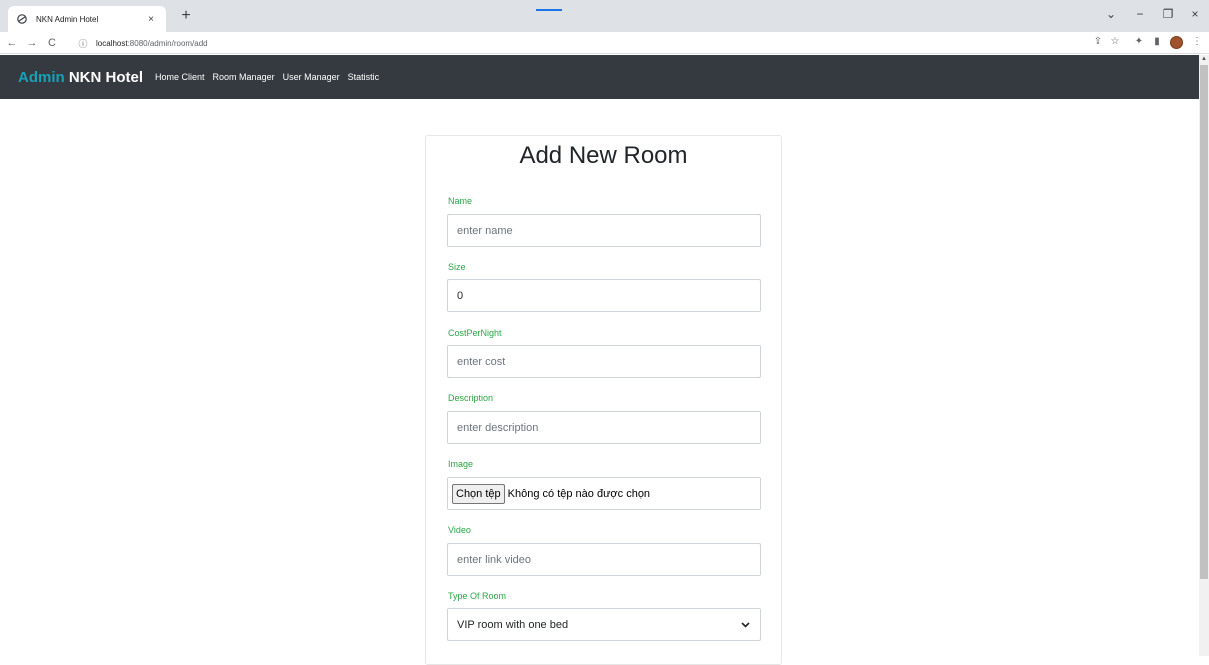  Describe the element at coordinates (513, 624) in the screenshot. I see `room-type-selected-value: VIP room with one bed` at that location.